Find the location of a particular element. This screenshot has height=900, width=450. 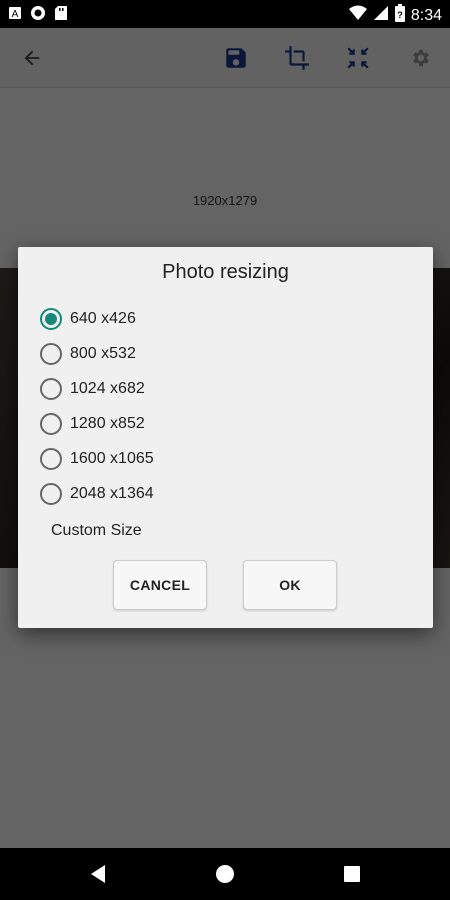

svg-text: A is located at coordinates (15, 14).